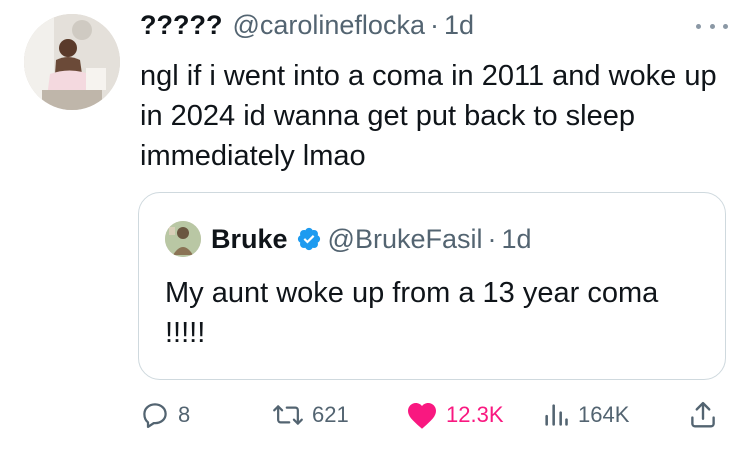  I want to click on share-button, so click(703, 415).